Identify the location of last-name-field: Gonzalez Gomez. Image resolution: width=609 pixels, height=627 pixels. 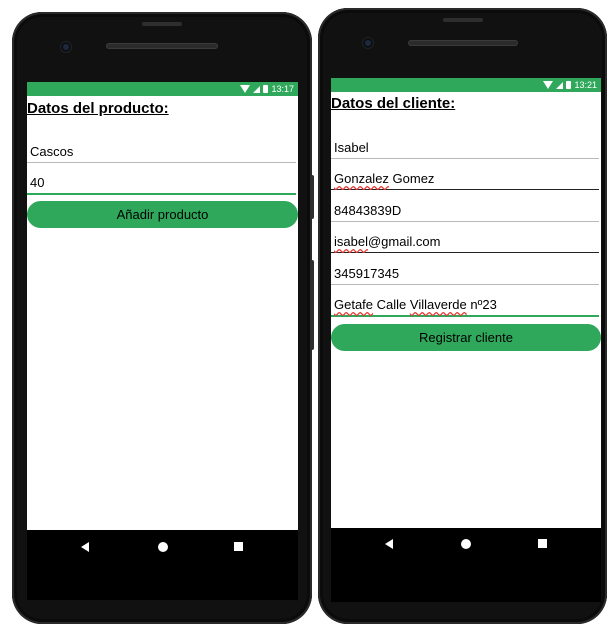
(465, 180).